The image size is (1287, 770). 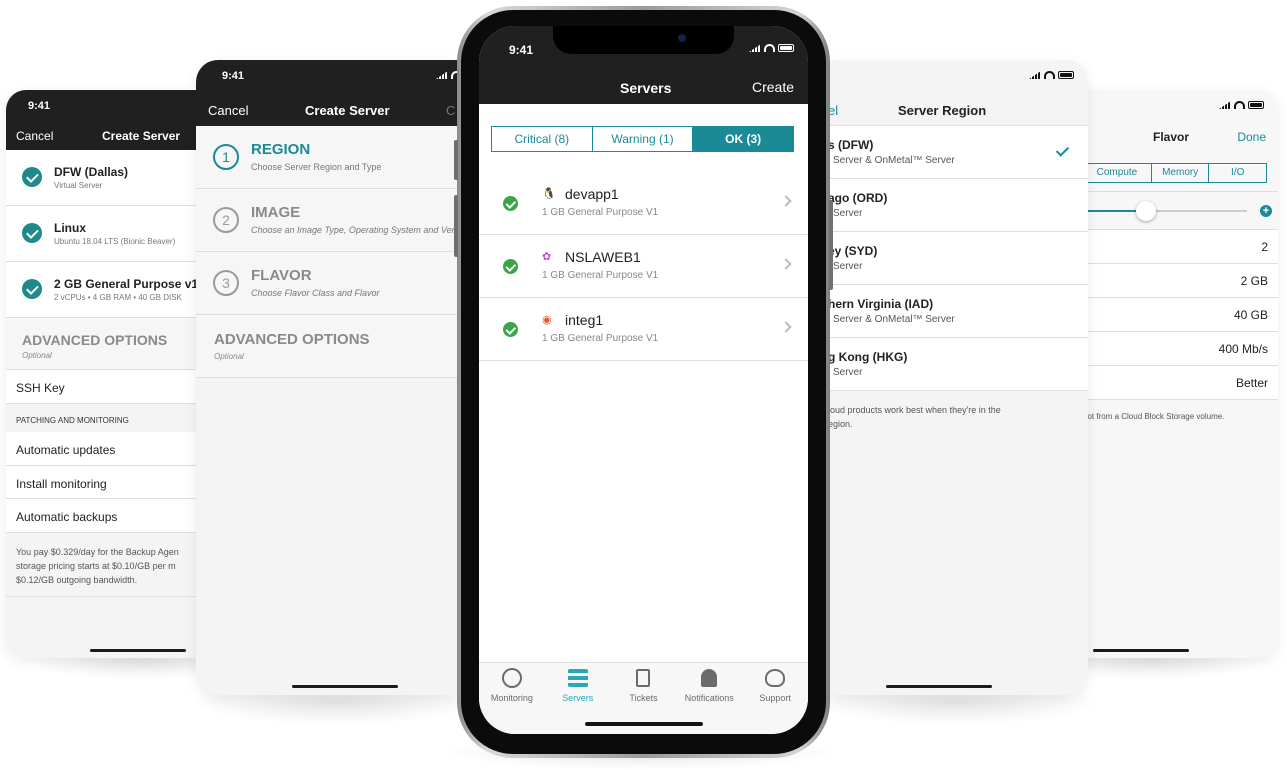 I want to click on tab-monitoring: Monitoring, so click(x=512, y=687).